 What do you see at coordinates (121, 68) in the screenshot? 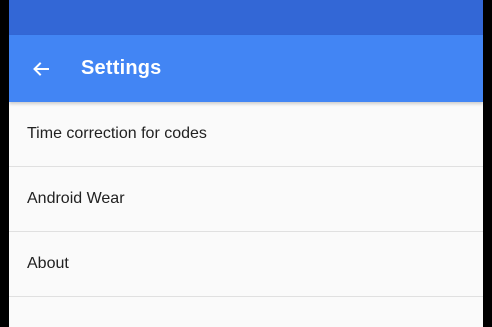
I see `page-title: Settings` at bounding box center [121, 68].